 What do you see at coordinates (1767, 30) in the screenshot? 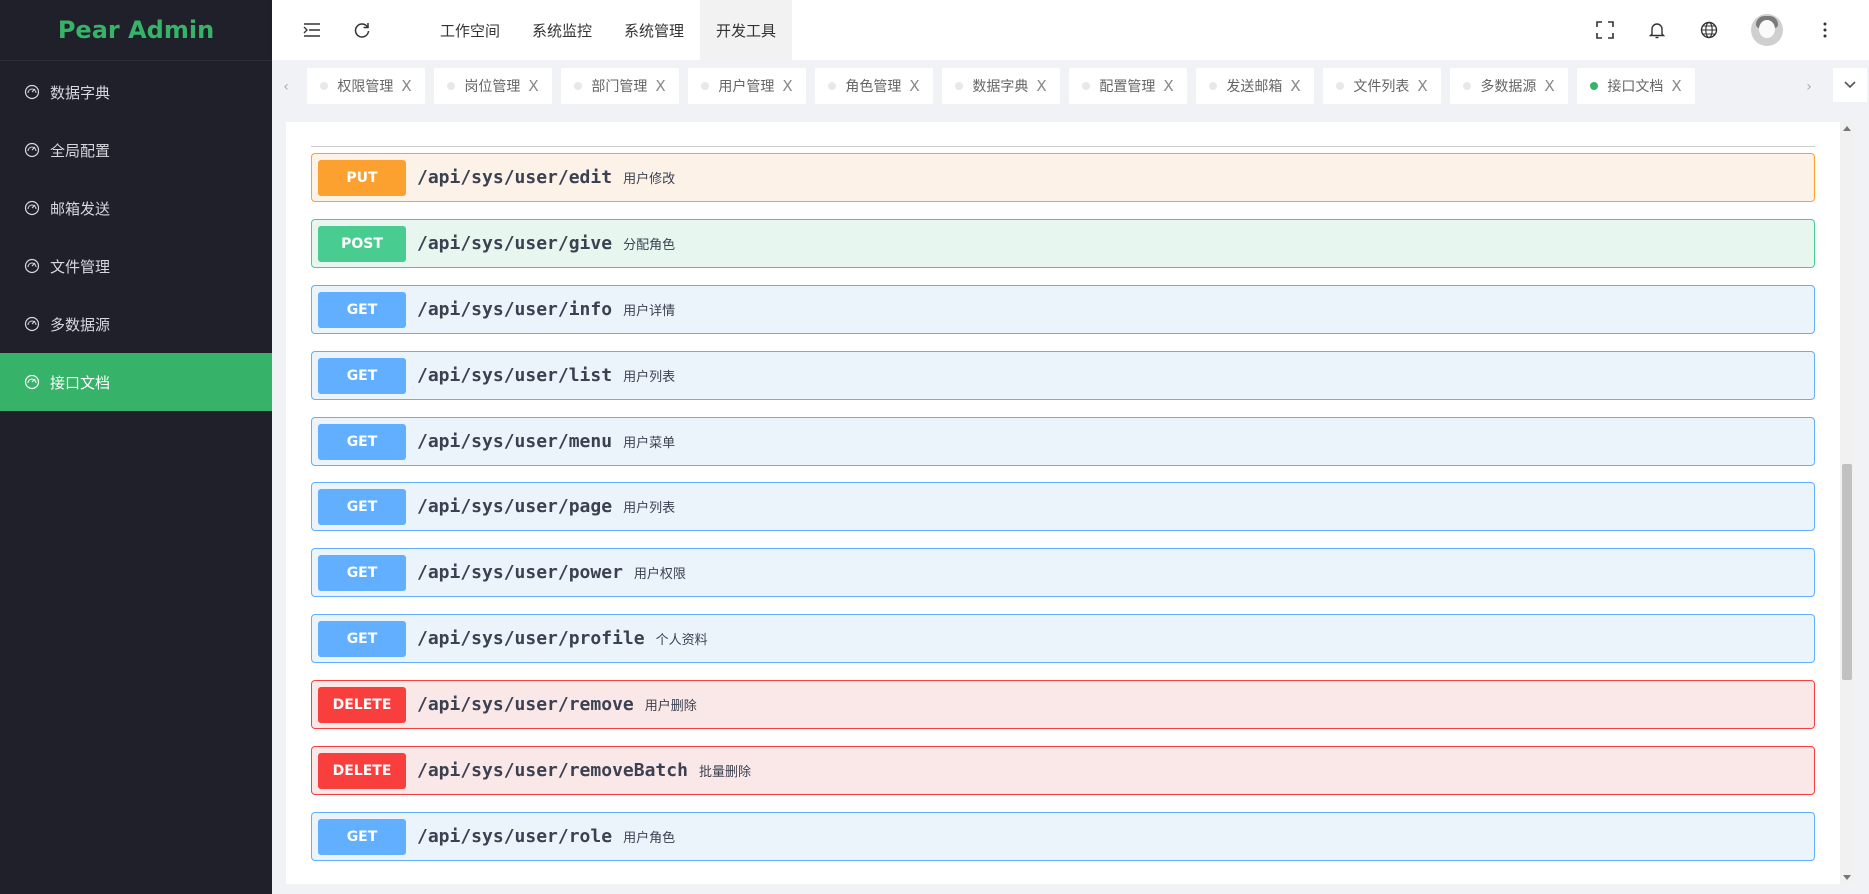
I see `user-avatar` at bounding box center [1767, 30].